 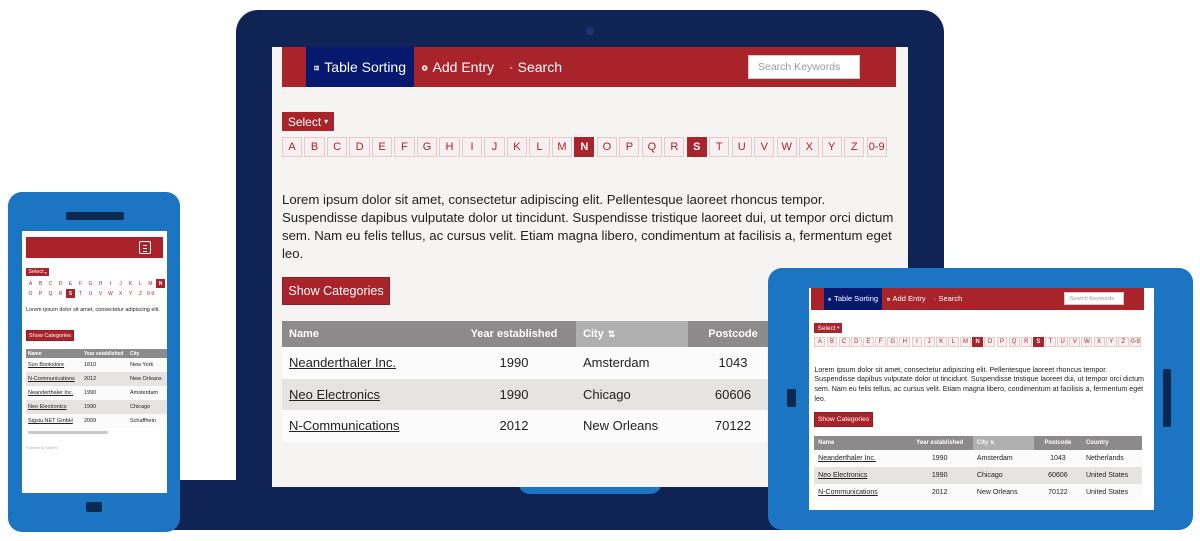 What do you see at coordinates (804, 67) in the screenshot?
I see `search-input: Search Keywords` at bounding box center [804, 67].